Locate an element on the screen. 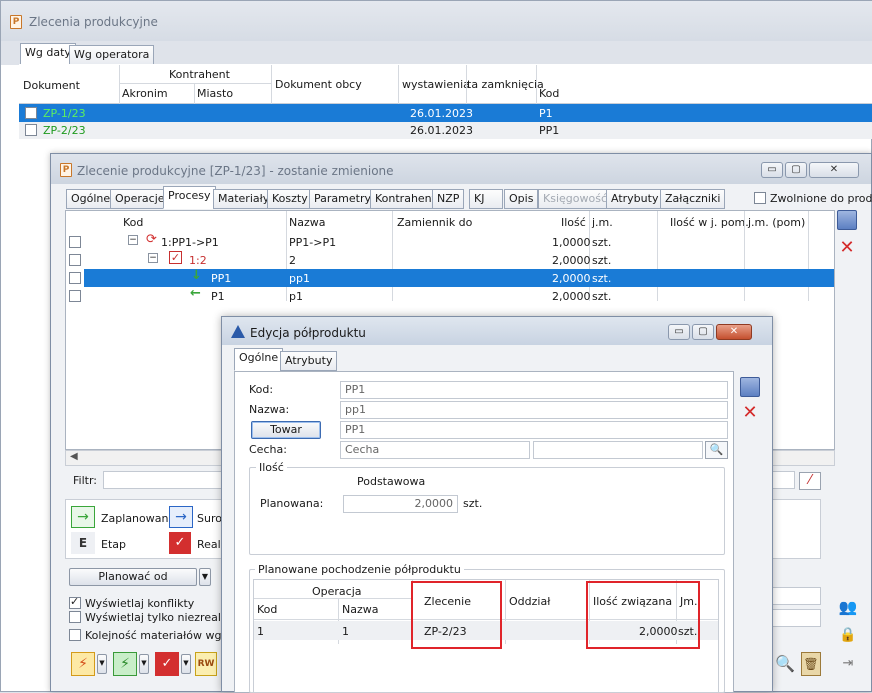 The width and height of the screenshot is (872, 693). tab-kontrahent: Kontrahent is located at coordinates (405, 199).